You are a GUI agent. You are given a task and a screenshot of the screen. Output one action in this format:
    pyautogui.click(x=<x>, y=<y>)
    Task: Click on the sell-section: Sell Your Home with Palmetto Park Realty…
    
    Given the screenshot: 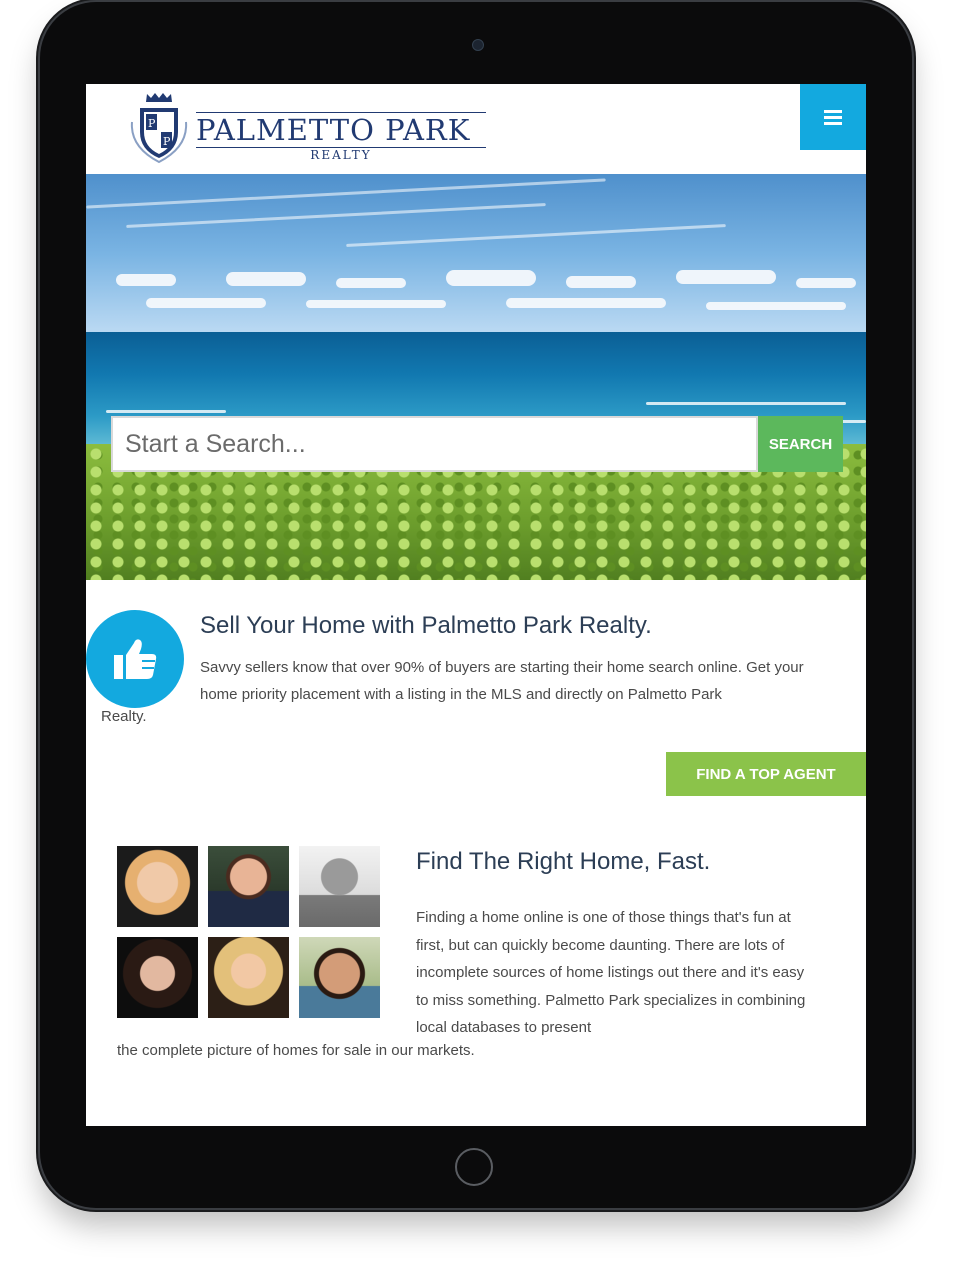 What is the action you would take?
    pyautogui.click(x=476, y=694)
    